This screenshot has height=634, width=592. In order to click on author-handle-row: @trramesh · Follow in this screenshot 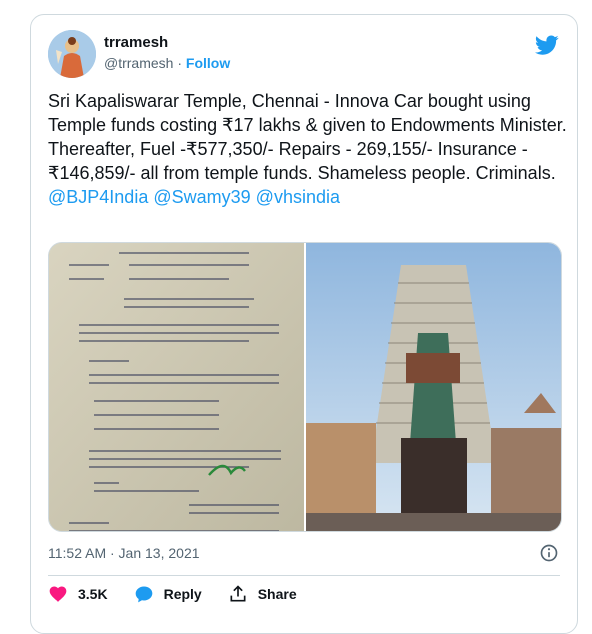, I will do `click(167, 63)`.